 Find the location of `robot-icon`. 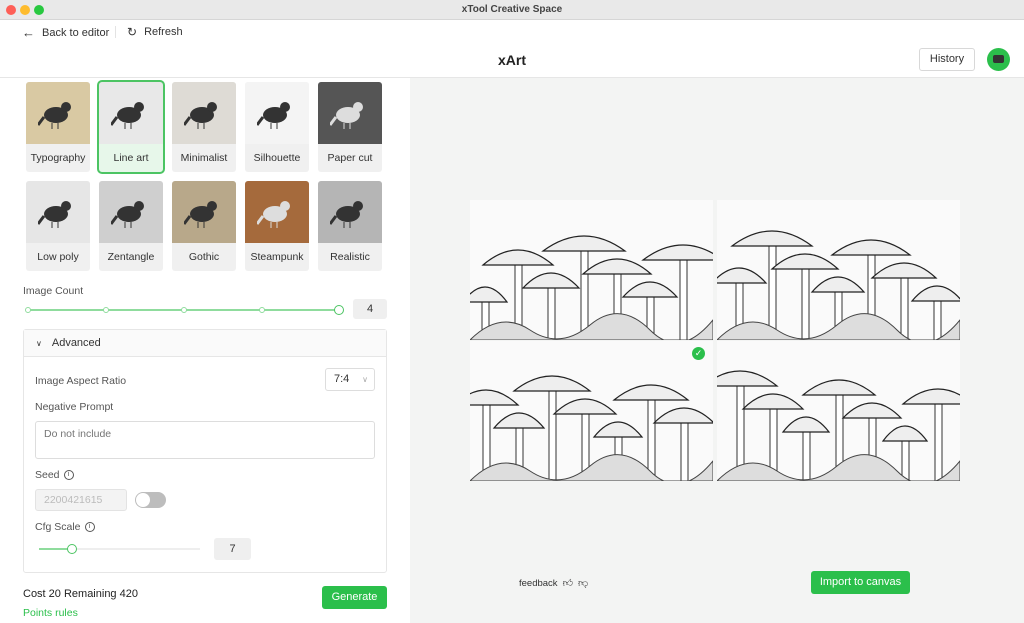

robot-icon is located at coordinates (998, 59).